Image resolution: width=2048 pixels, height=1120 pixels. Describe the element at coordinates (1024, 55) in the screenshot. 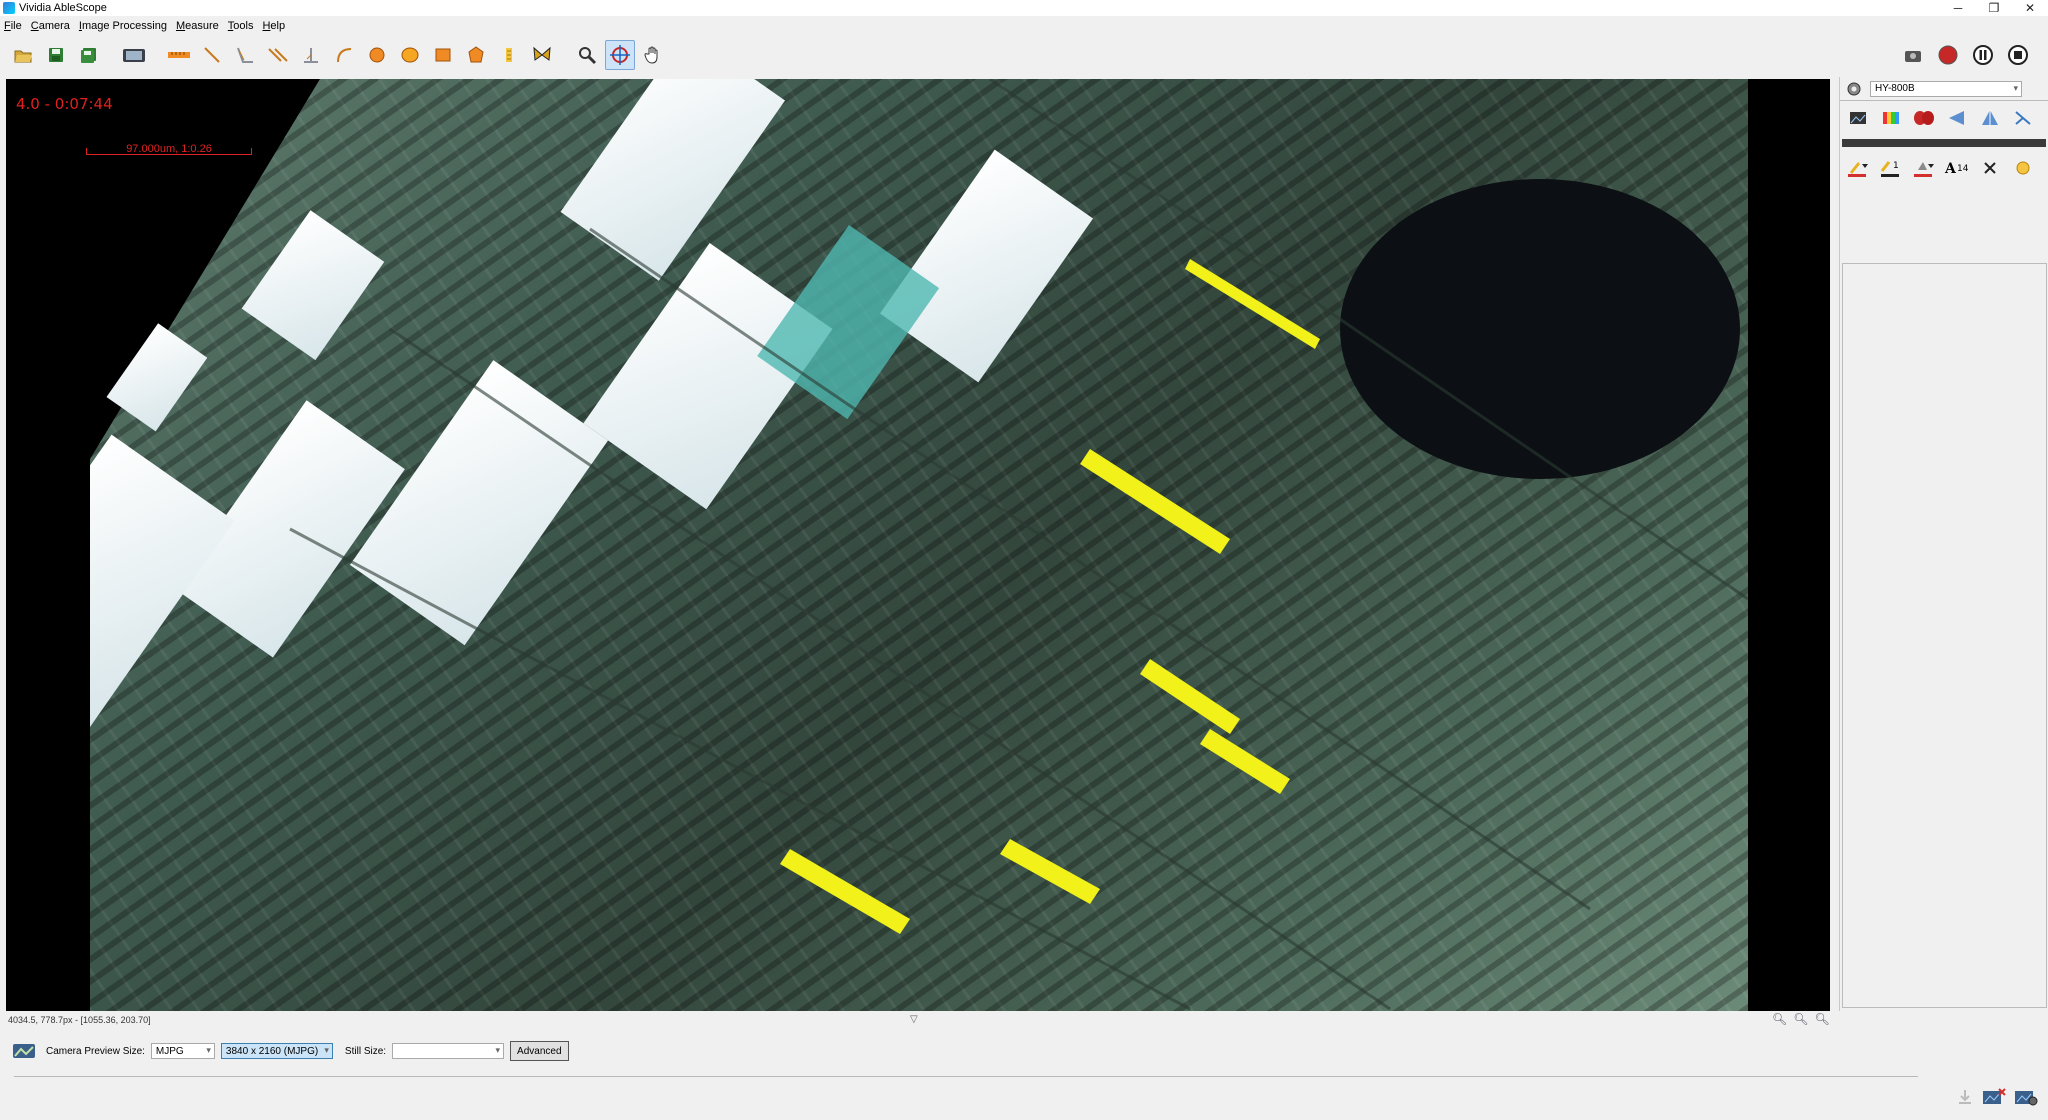

I see `main-toolbar` at that location.